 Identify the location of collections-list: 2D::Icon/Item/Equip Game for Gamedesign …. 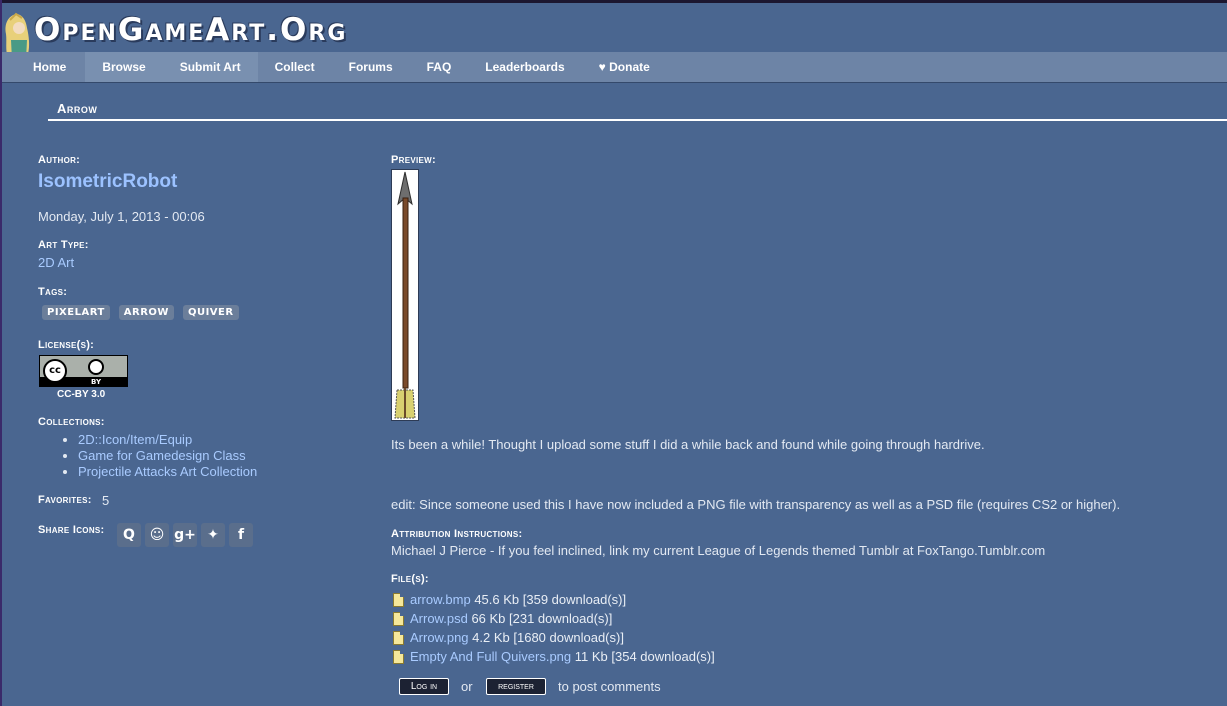
(147, 456).